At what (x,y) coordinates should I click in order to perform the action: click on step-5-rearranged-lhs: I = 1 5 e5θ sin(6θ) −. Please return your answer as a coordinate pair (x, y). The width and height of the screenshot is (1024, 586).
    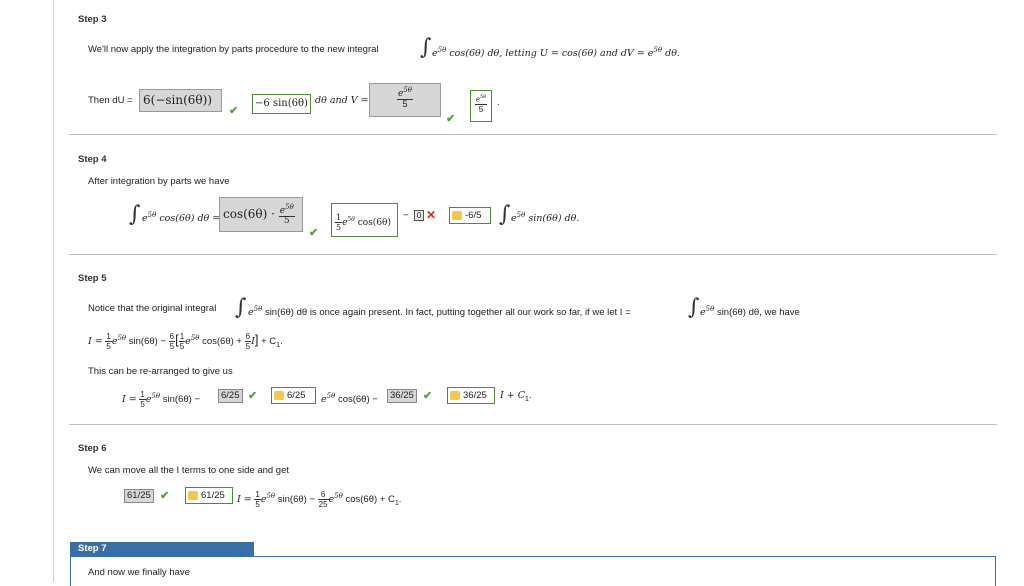
    Looking at the image, I should click on (161, 400).